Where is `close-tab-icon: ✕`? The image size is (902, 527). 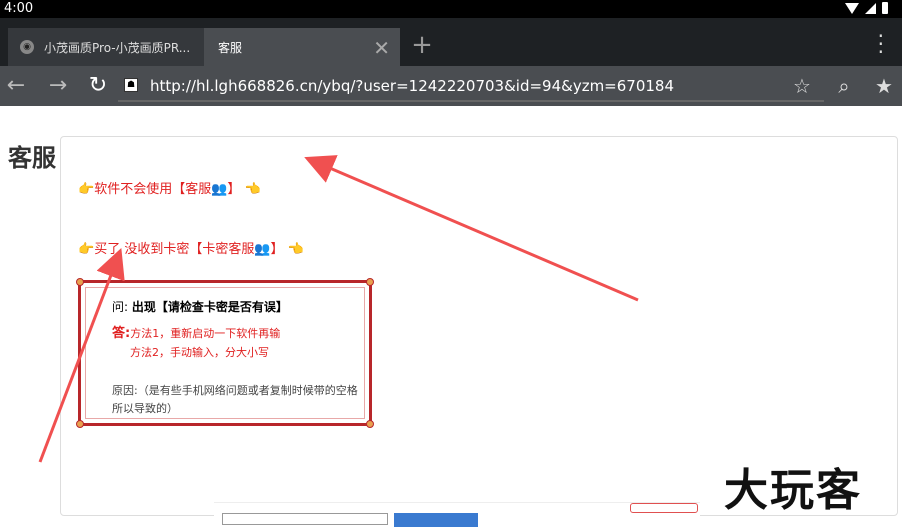 close-tab-icon: ✕ is located at coordinates (381, 48).